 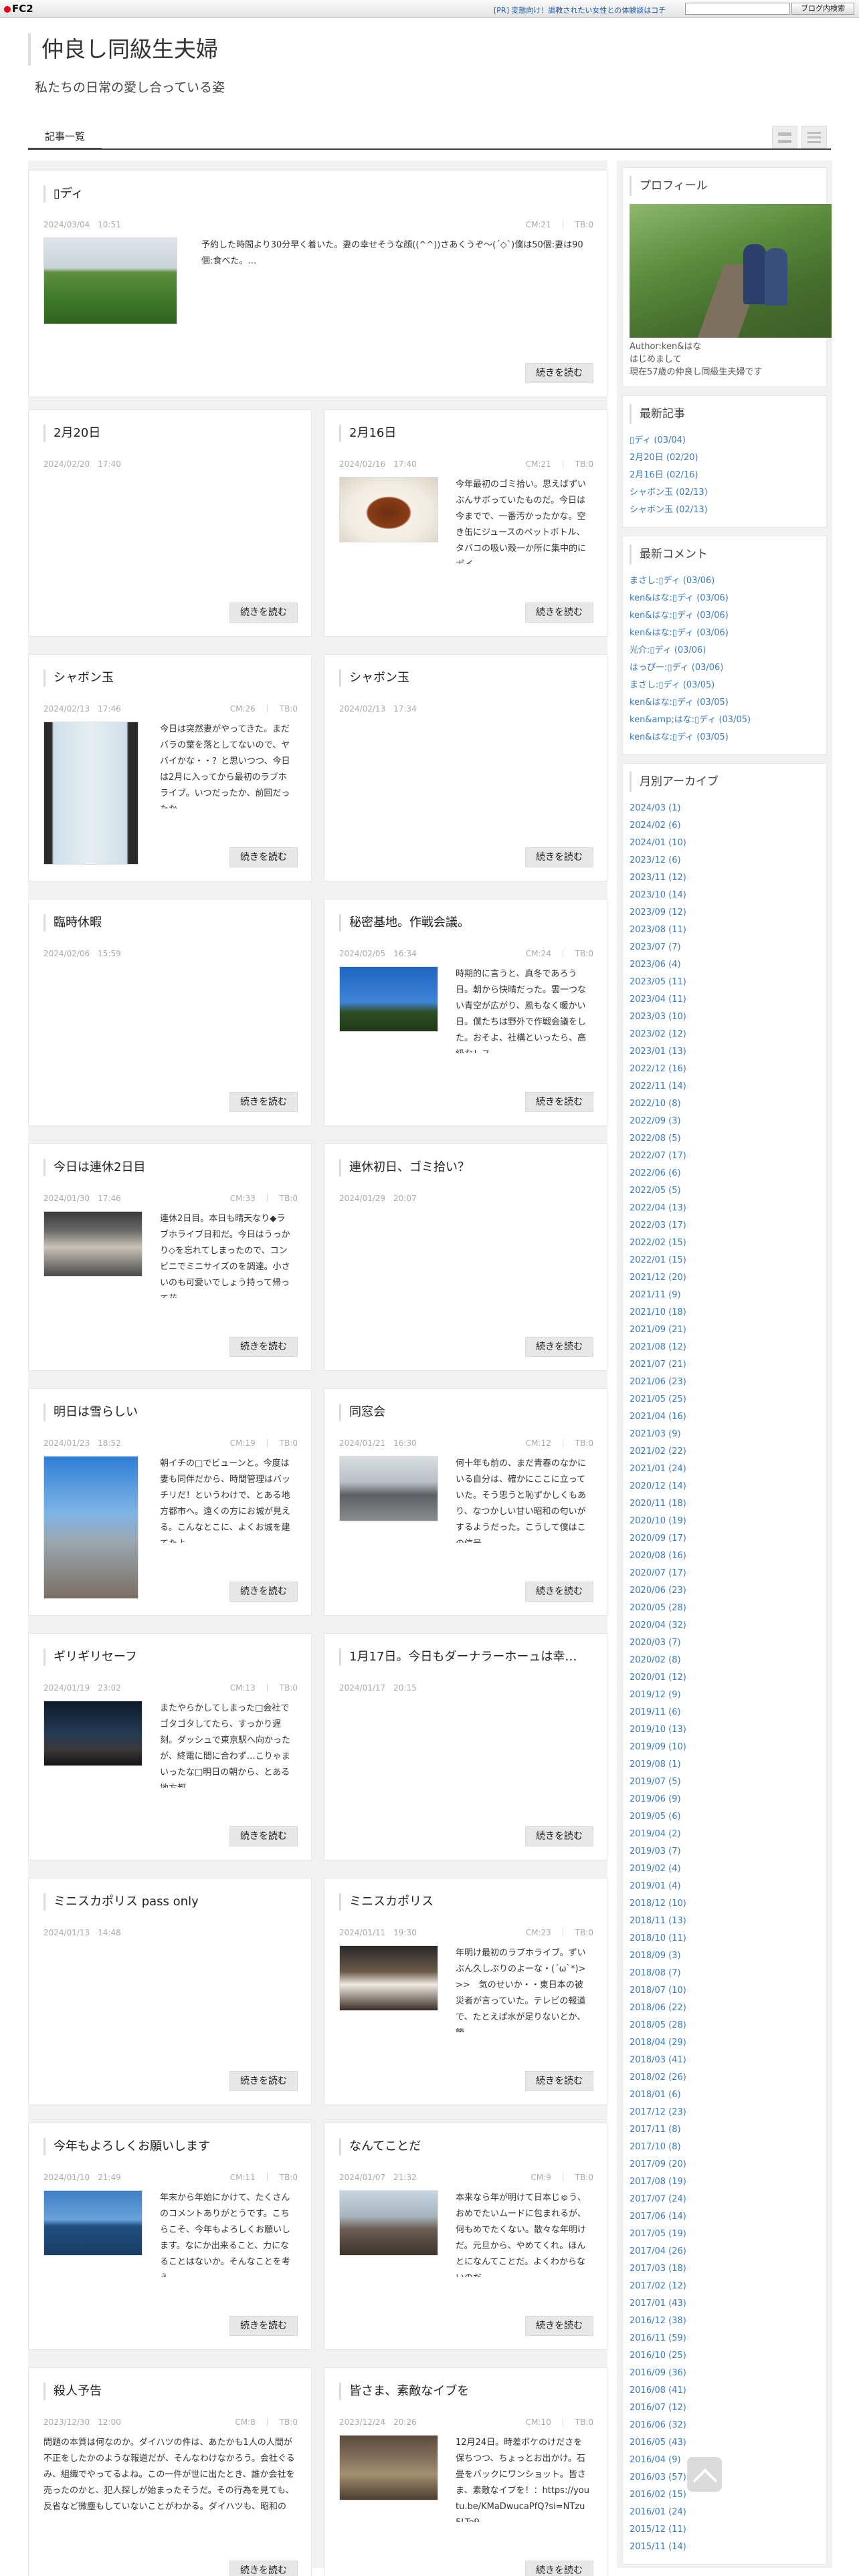 I want to click on post-title: 今年もよろしくお願いします, so click(x=170, y=2147).